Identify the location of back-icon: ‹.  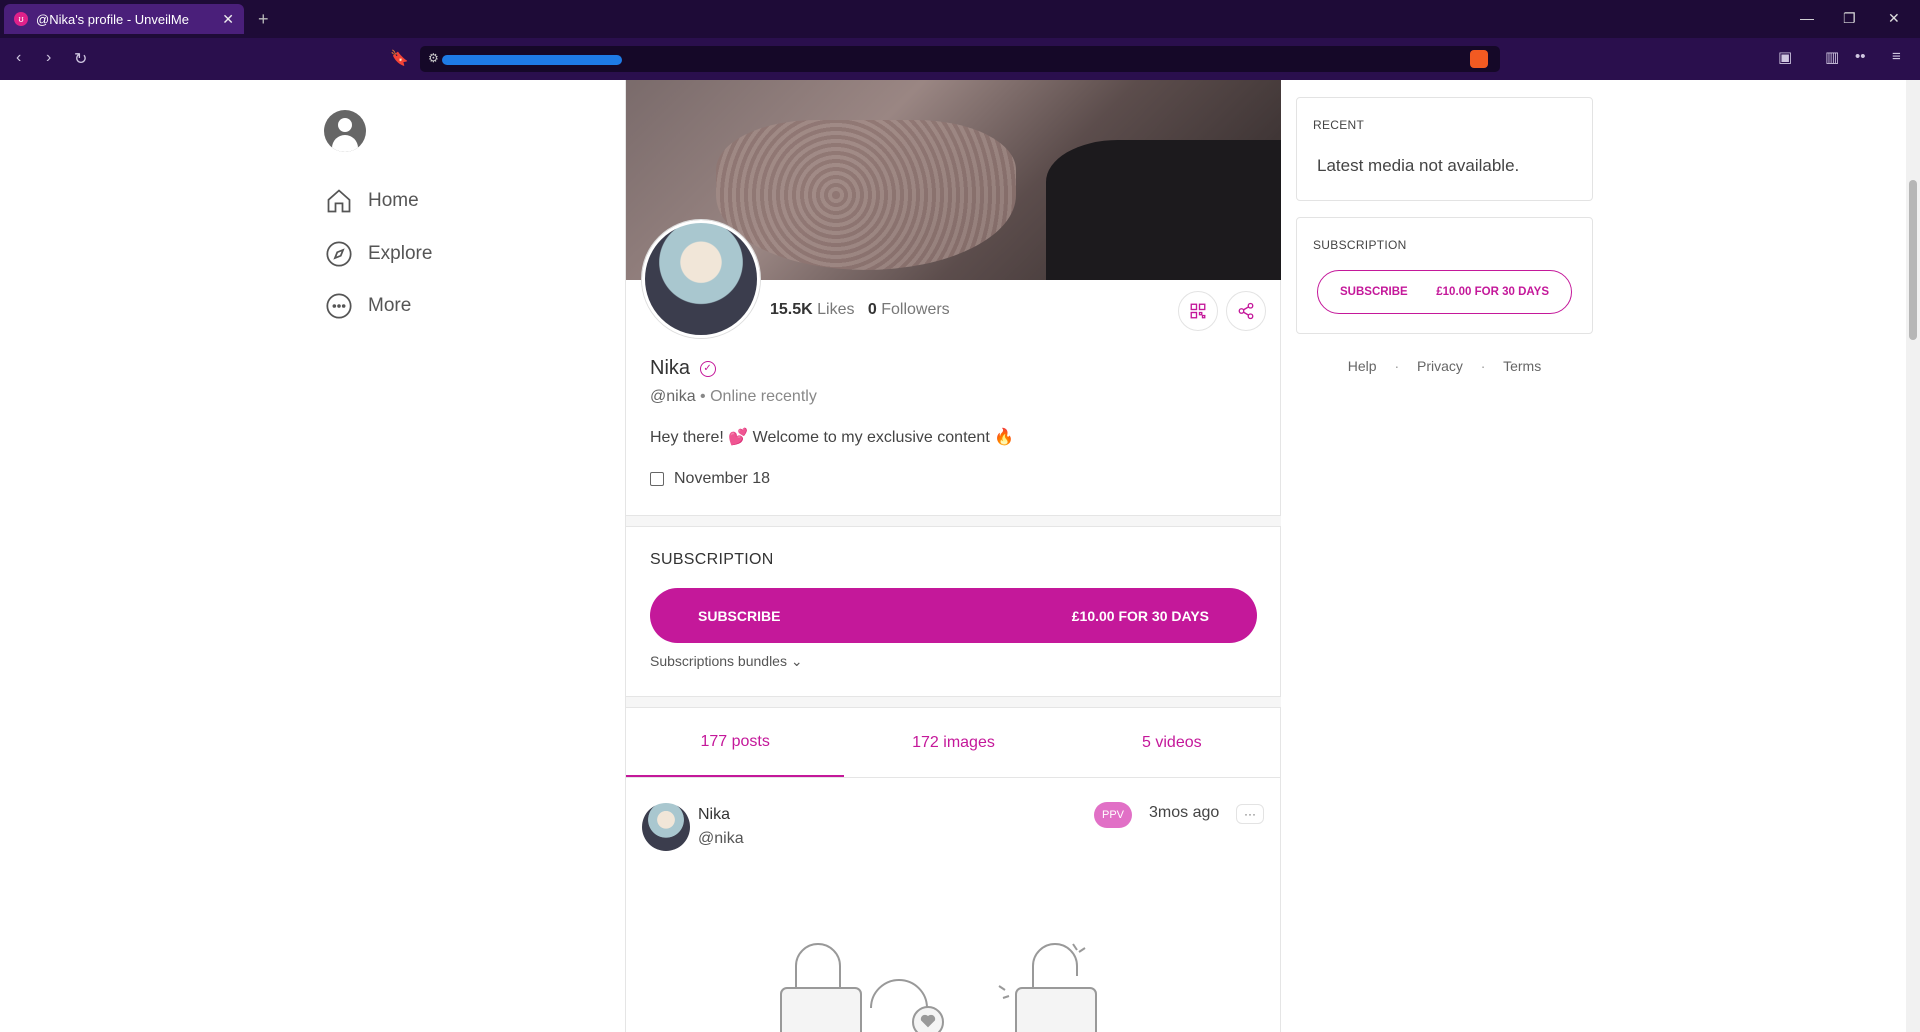
(18, 58).